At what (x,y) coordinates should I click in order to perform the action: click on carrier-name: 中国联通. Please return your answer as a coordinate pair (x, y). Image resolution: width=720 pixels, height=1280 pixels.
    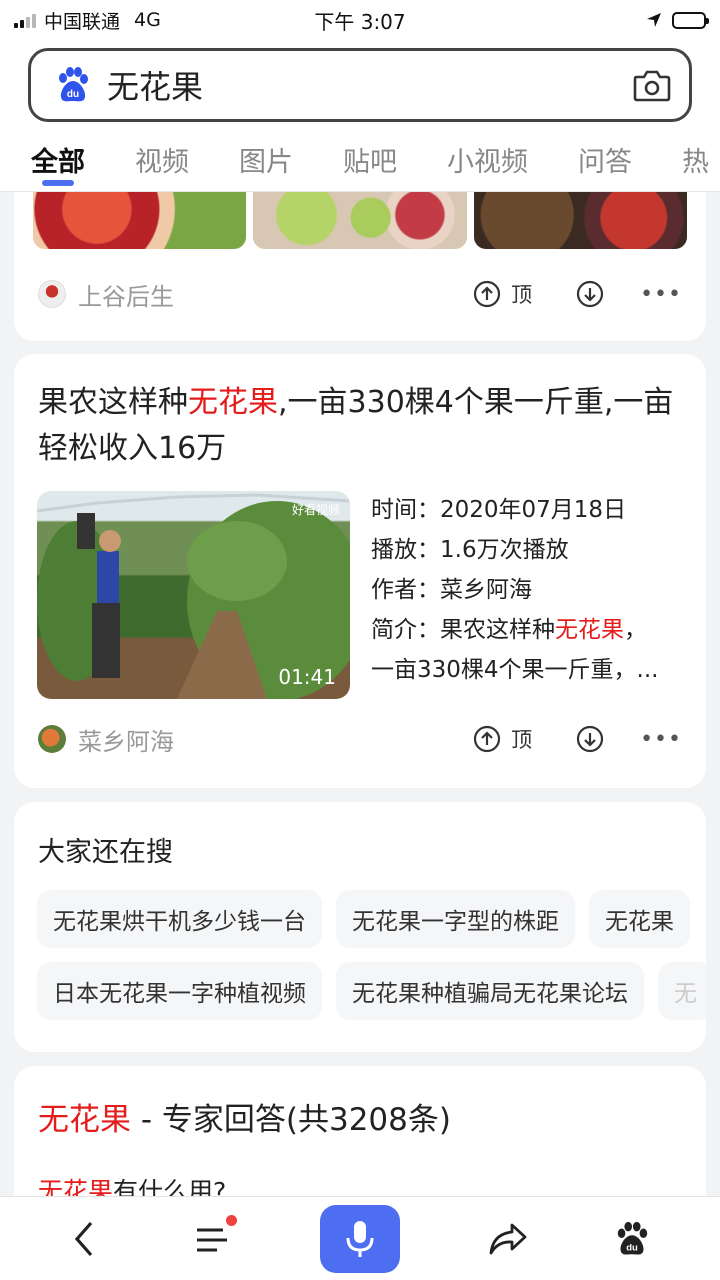
    Looking at the image, I should click on (82, 21).